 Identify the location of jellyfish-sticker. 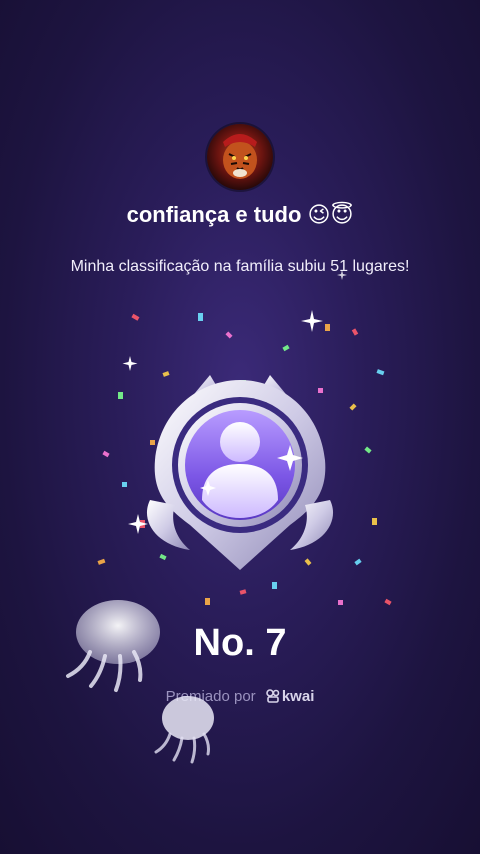
(113, 646).